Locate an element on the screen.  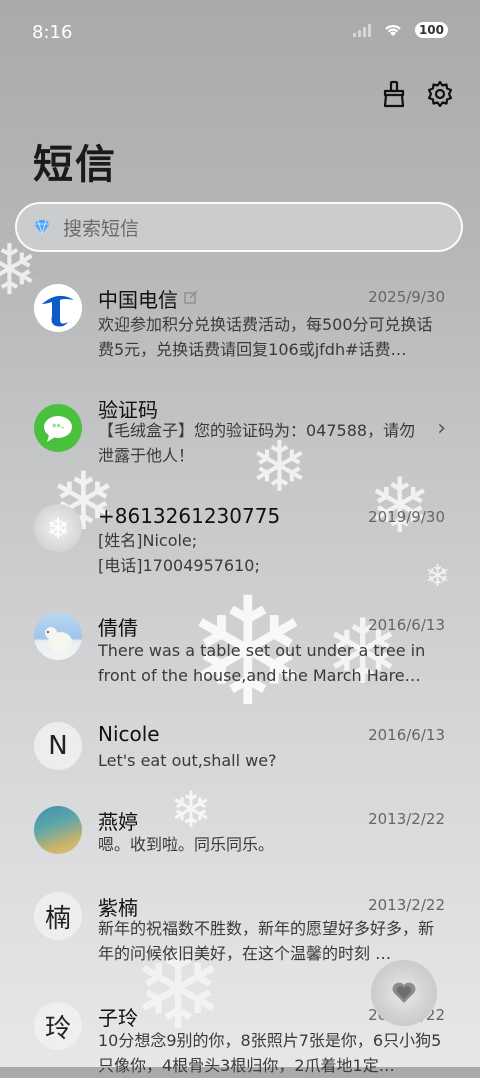
status-bar: 8:16 100 is located at coordinates (240, 34).